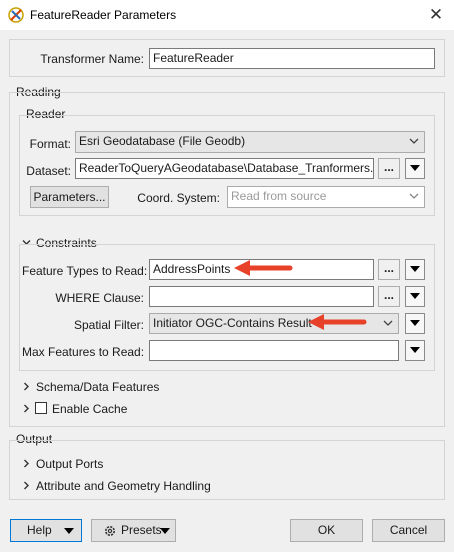  I want to click on spatial-filter-label: Spatial Filter:, so click(108, 325).